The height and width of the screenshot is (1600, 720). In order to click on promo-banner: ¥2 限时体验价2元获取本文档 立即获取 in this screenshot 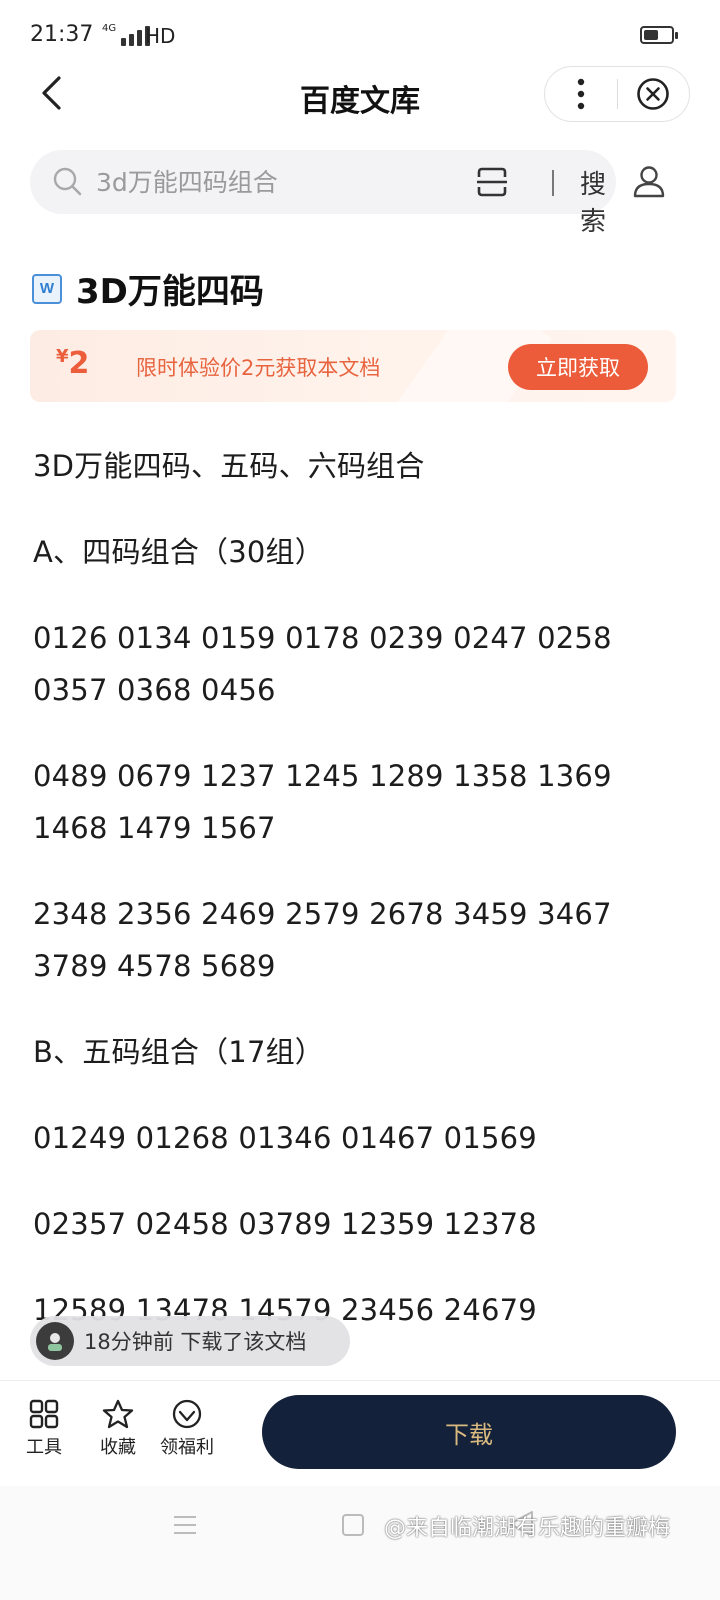, I will do `click(353, 366)`.